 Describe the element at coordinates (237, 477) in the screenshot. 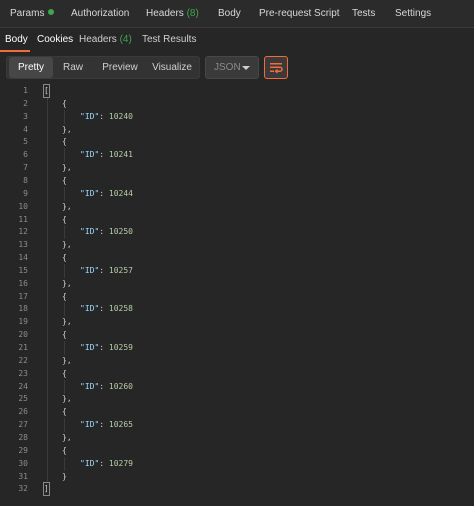

I see `code-line: 31}` at that location.